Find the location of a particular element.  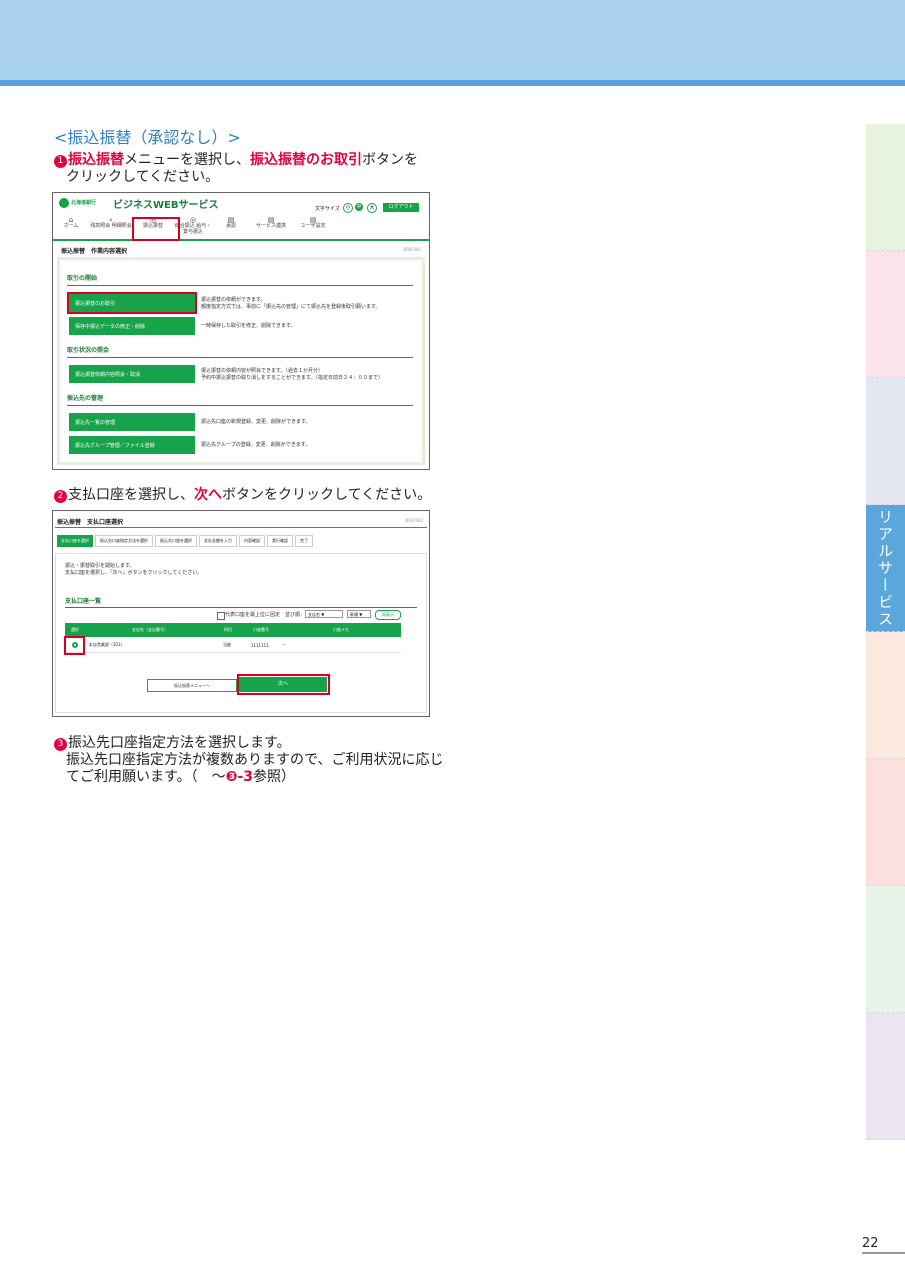

page-number: 22 is located at coordinates (870, 1243).